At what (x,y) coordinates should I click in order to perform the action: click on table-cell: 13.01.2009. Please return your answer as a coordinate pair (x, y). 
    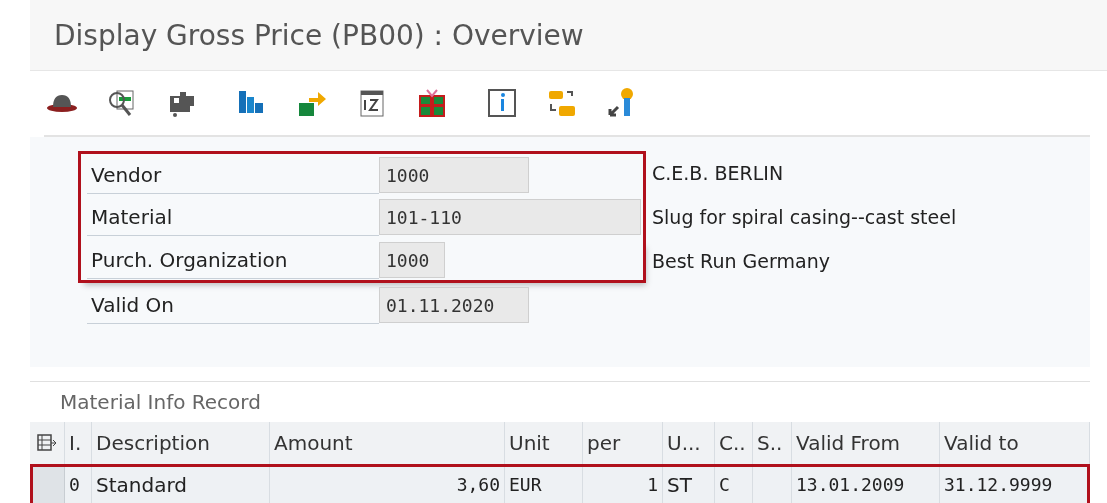
    Looking at the image, I should click on (866, 483).